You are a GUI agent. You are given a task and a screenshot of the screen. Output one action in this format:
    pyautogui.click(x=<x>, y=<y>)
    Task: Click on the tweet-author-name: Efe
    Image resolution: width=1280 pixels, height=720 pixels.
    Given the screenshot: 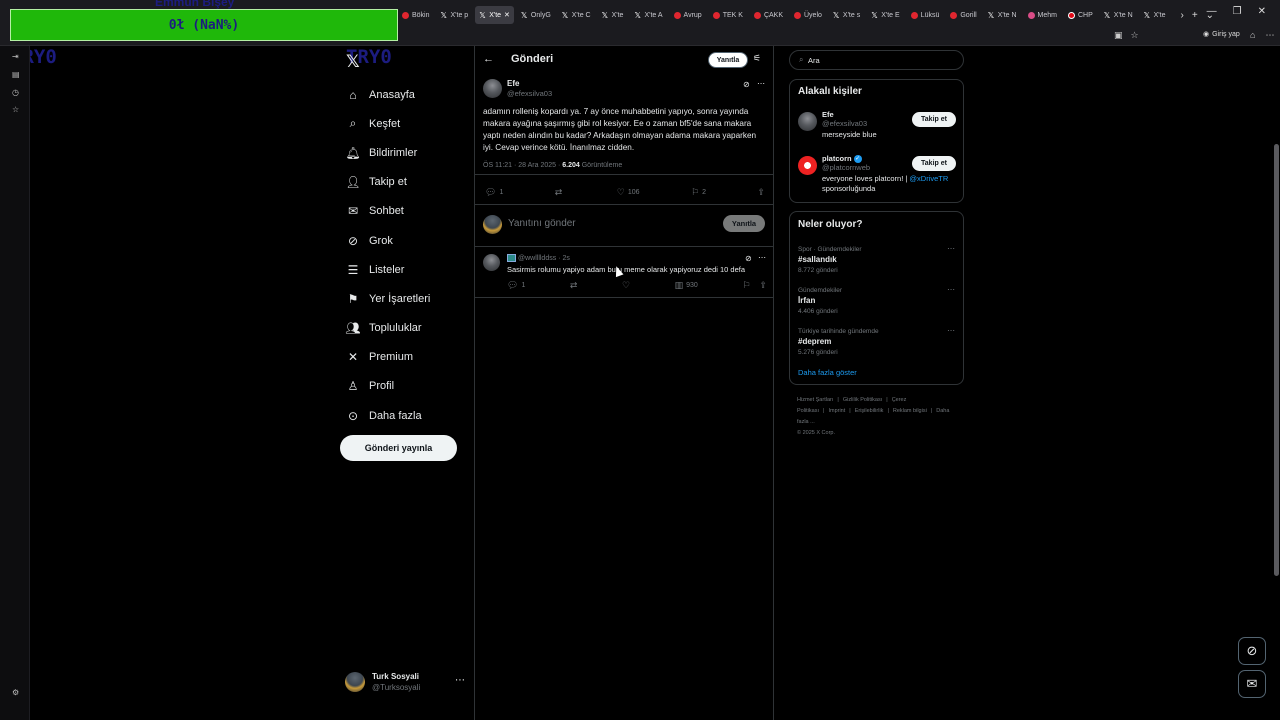 What is the action you would take?
    pyautogui.click(x=513, y=83)
    